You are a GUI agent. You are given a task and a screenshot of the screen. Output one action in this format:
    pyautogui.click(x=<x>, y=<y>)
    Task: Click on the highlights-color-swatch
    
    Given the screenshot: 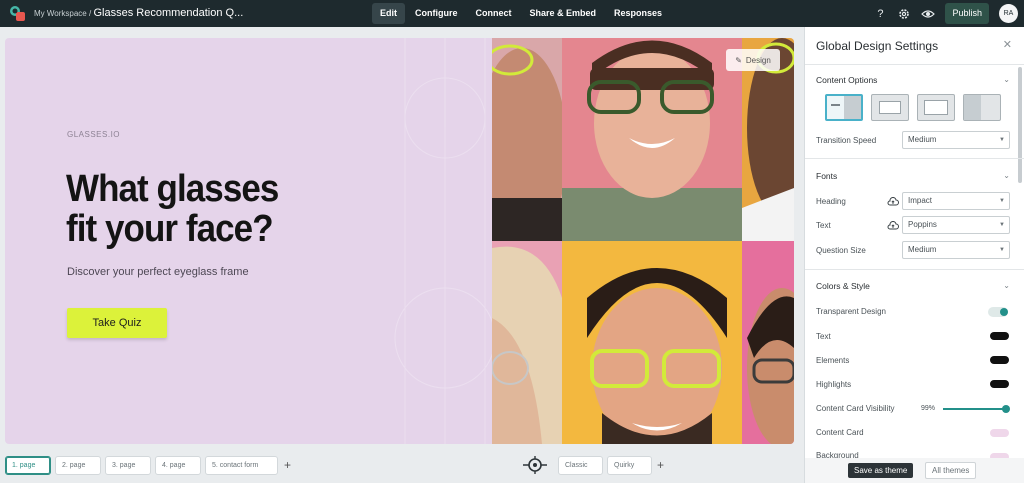 What is the action you would take?
    pyautogui.click(x=999, y=384)
    